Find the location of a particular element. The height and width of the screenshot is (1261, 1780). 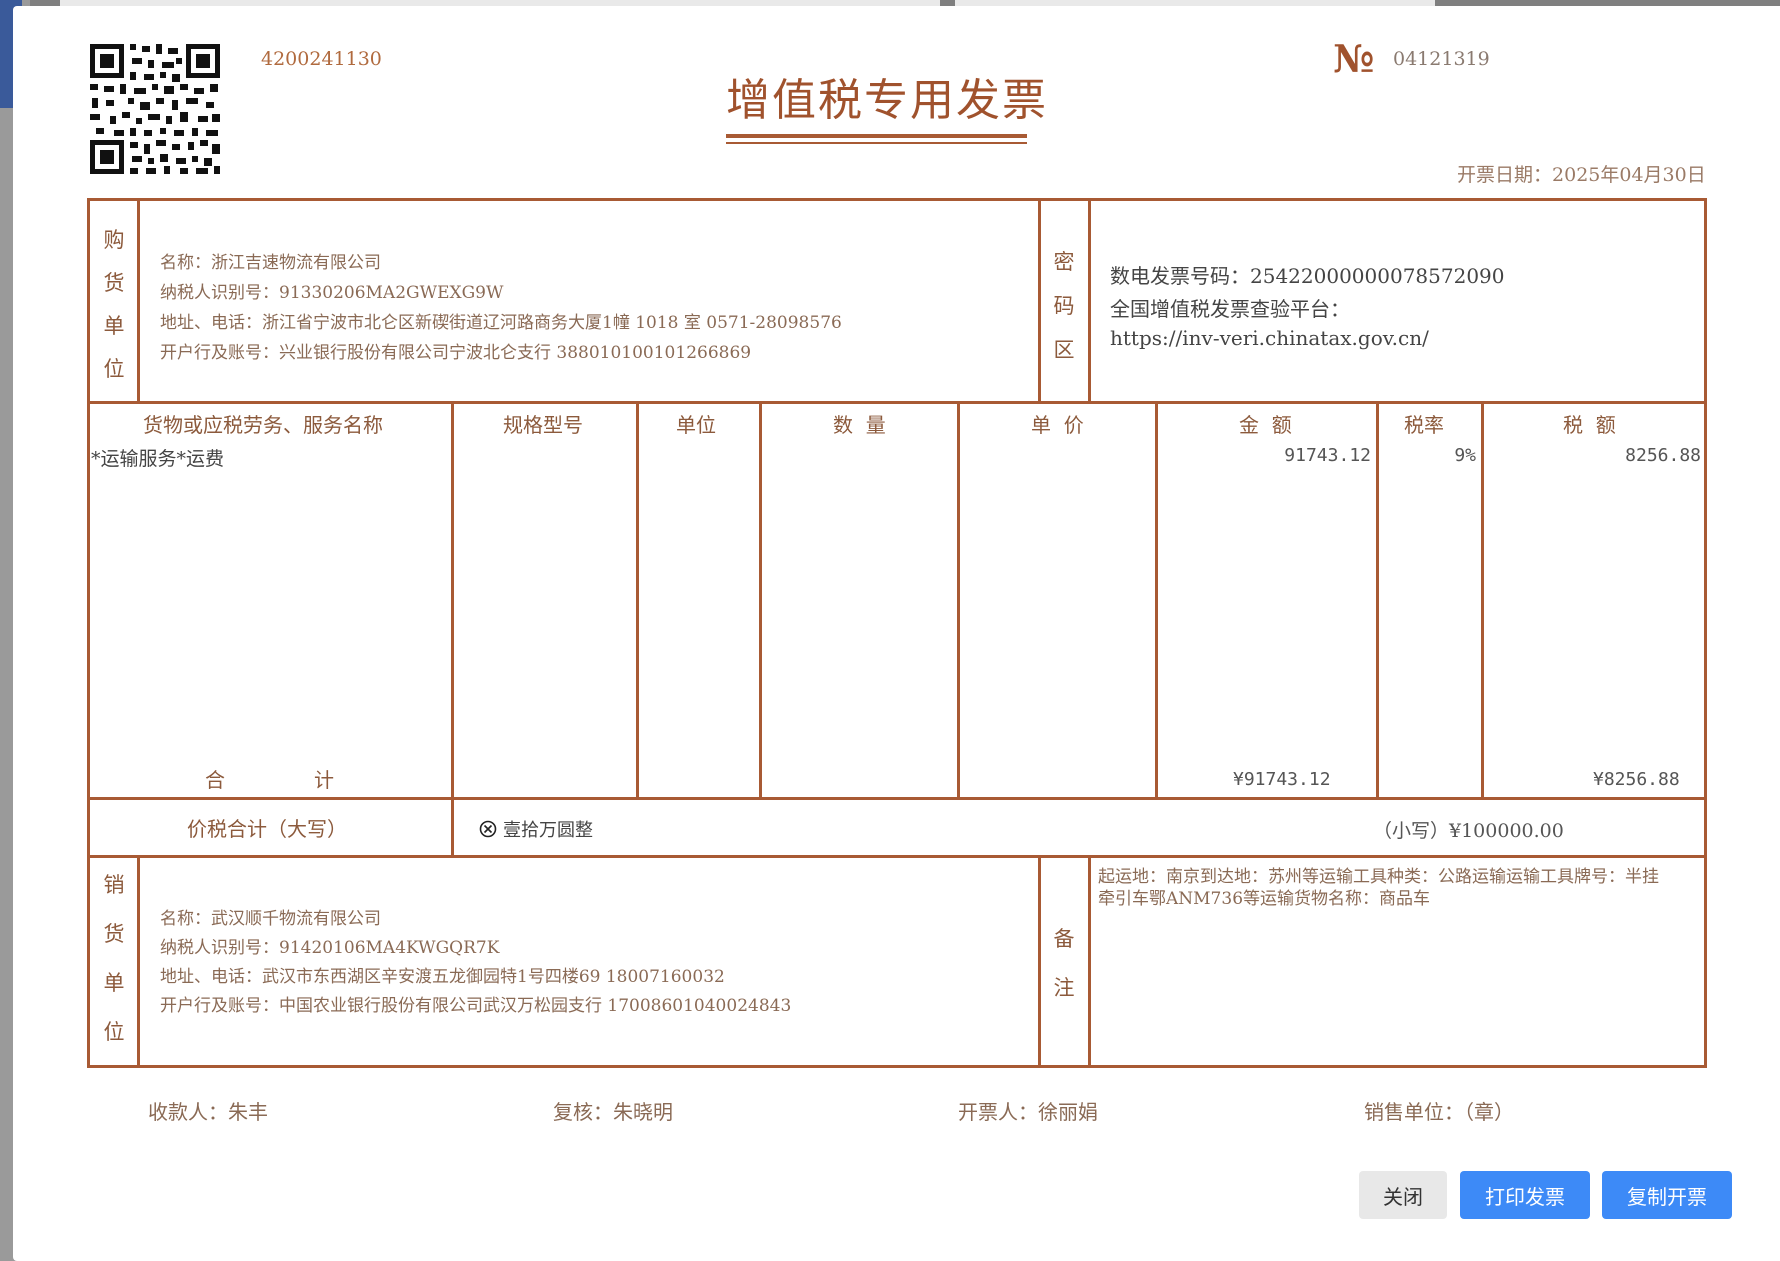

print-invoice-button: 打印发票 is located at coordinates (1525, 1195).